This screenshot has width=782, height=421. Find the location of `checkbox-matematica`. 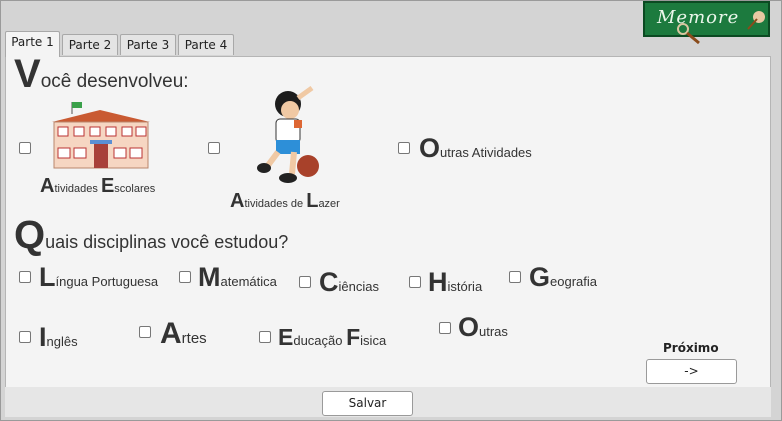

checkbox-matematica is located at coordinates (185, 277).